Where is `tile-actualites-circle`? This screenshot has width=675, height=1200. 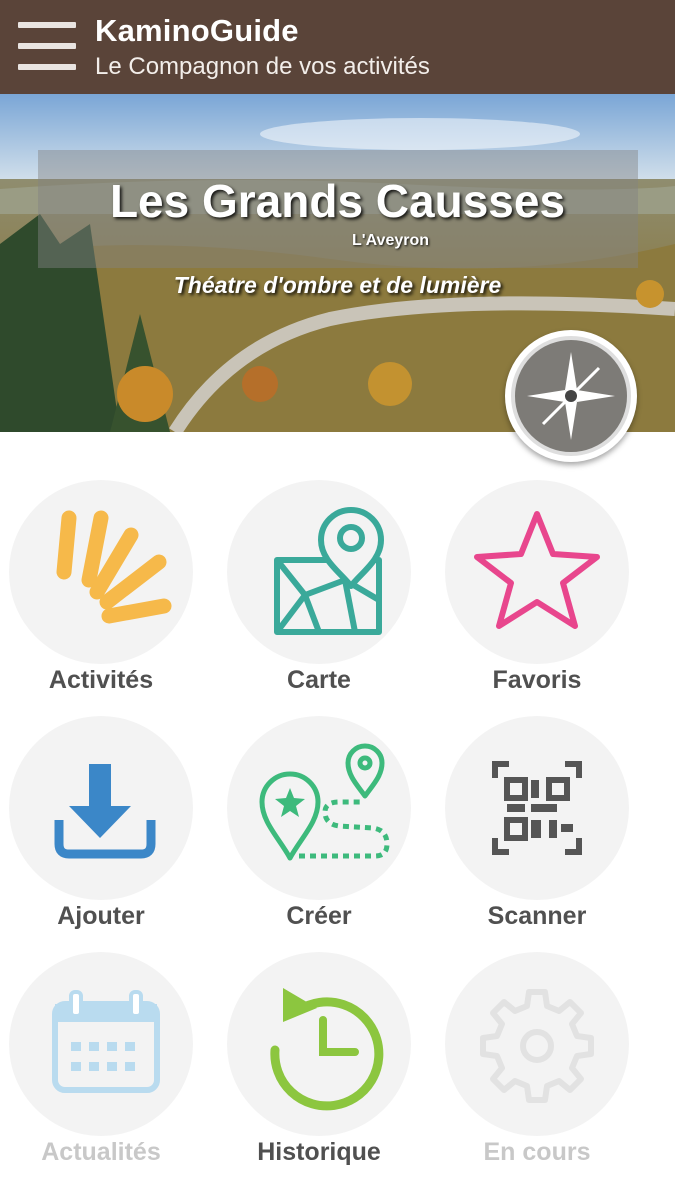
tile-actualites-circle is located at coordinates (101, 1044).